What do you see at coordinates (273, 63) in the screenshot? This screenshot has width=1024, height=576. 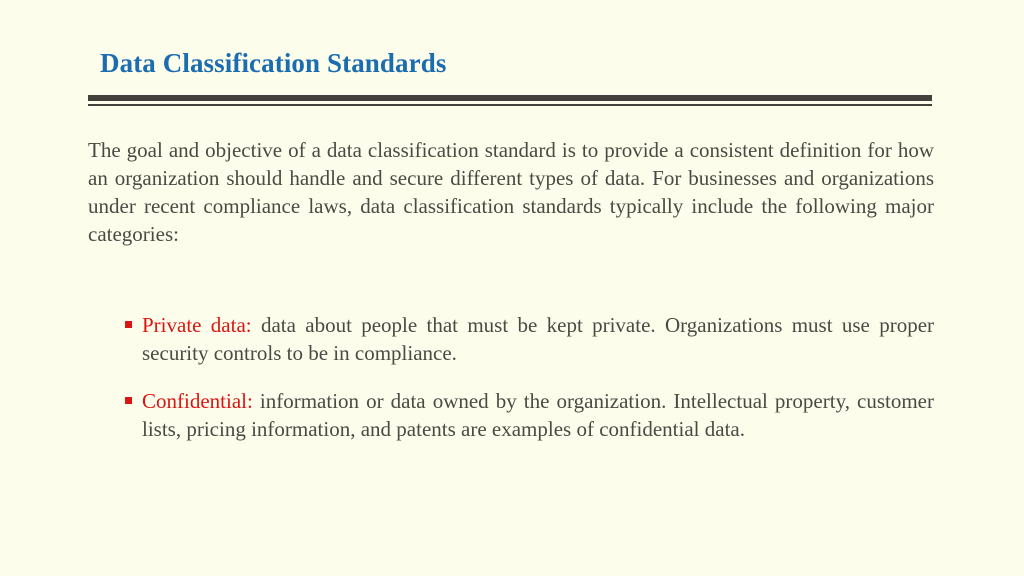 I see `page-title: Data Classification Standards` at bounding box center [273, 63].